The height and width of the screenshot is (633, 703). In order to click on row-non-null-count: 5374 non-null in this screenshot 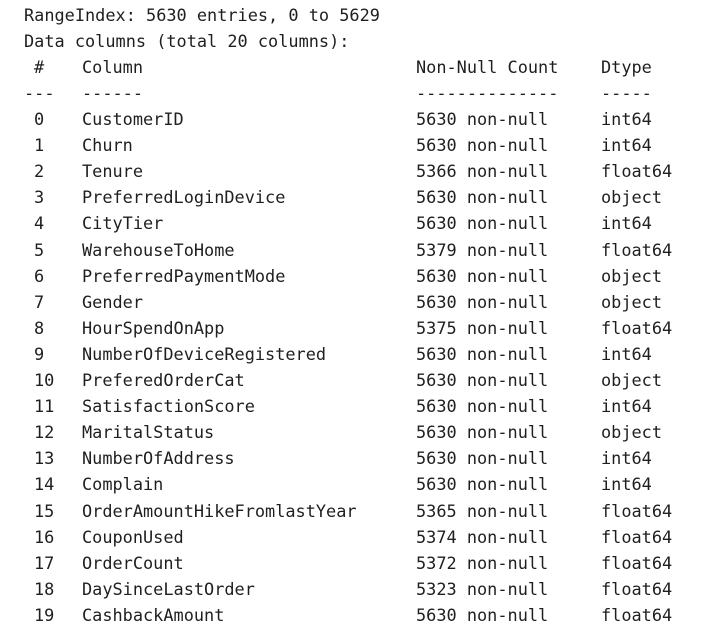, I will do `click(482, 536)`.